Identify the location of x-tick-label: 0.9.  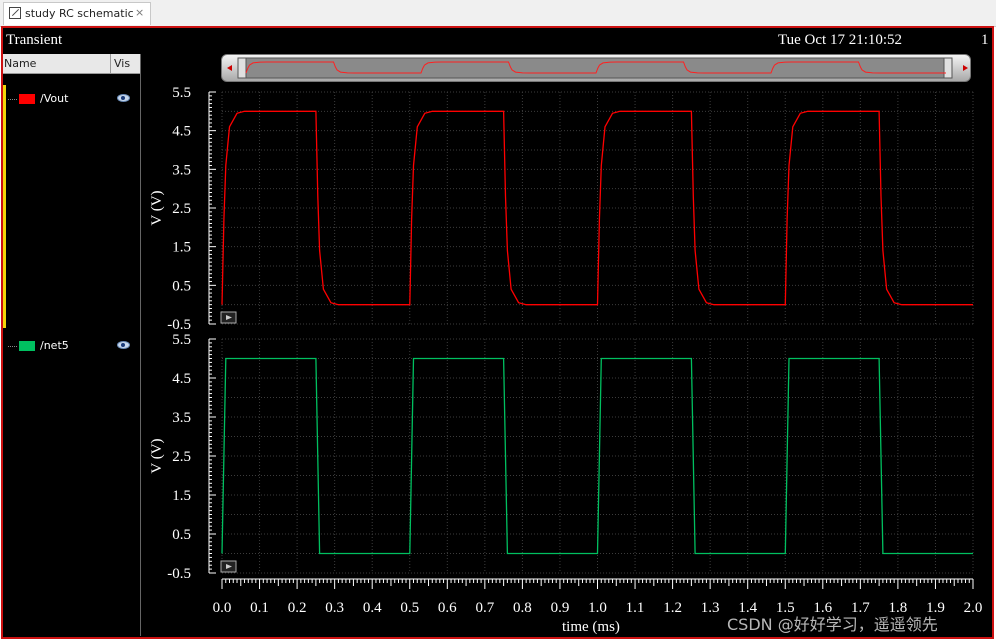
(560, 608).